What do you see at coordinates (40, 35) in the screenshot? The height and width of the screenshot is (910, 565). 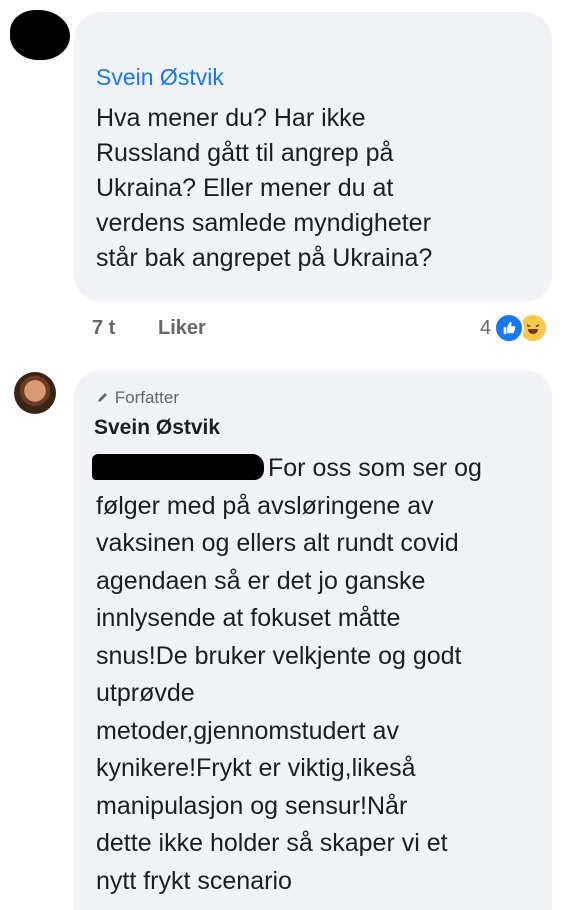 I see `commenter-avatar-redacted` at bounding box center [40, 35].